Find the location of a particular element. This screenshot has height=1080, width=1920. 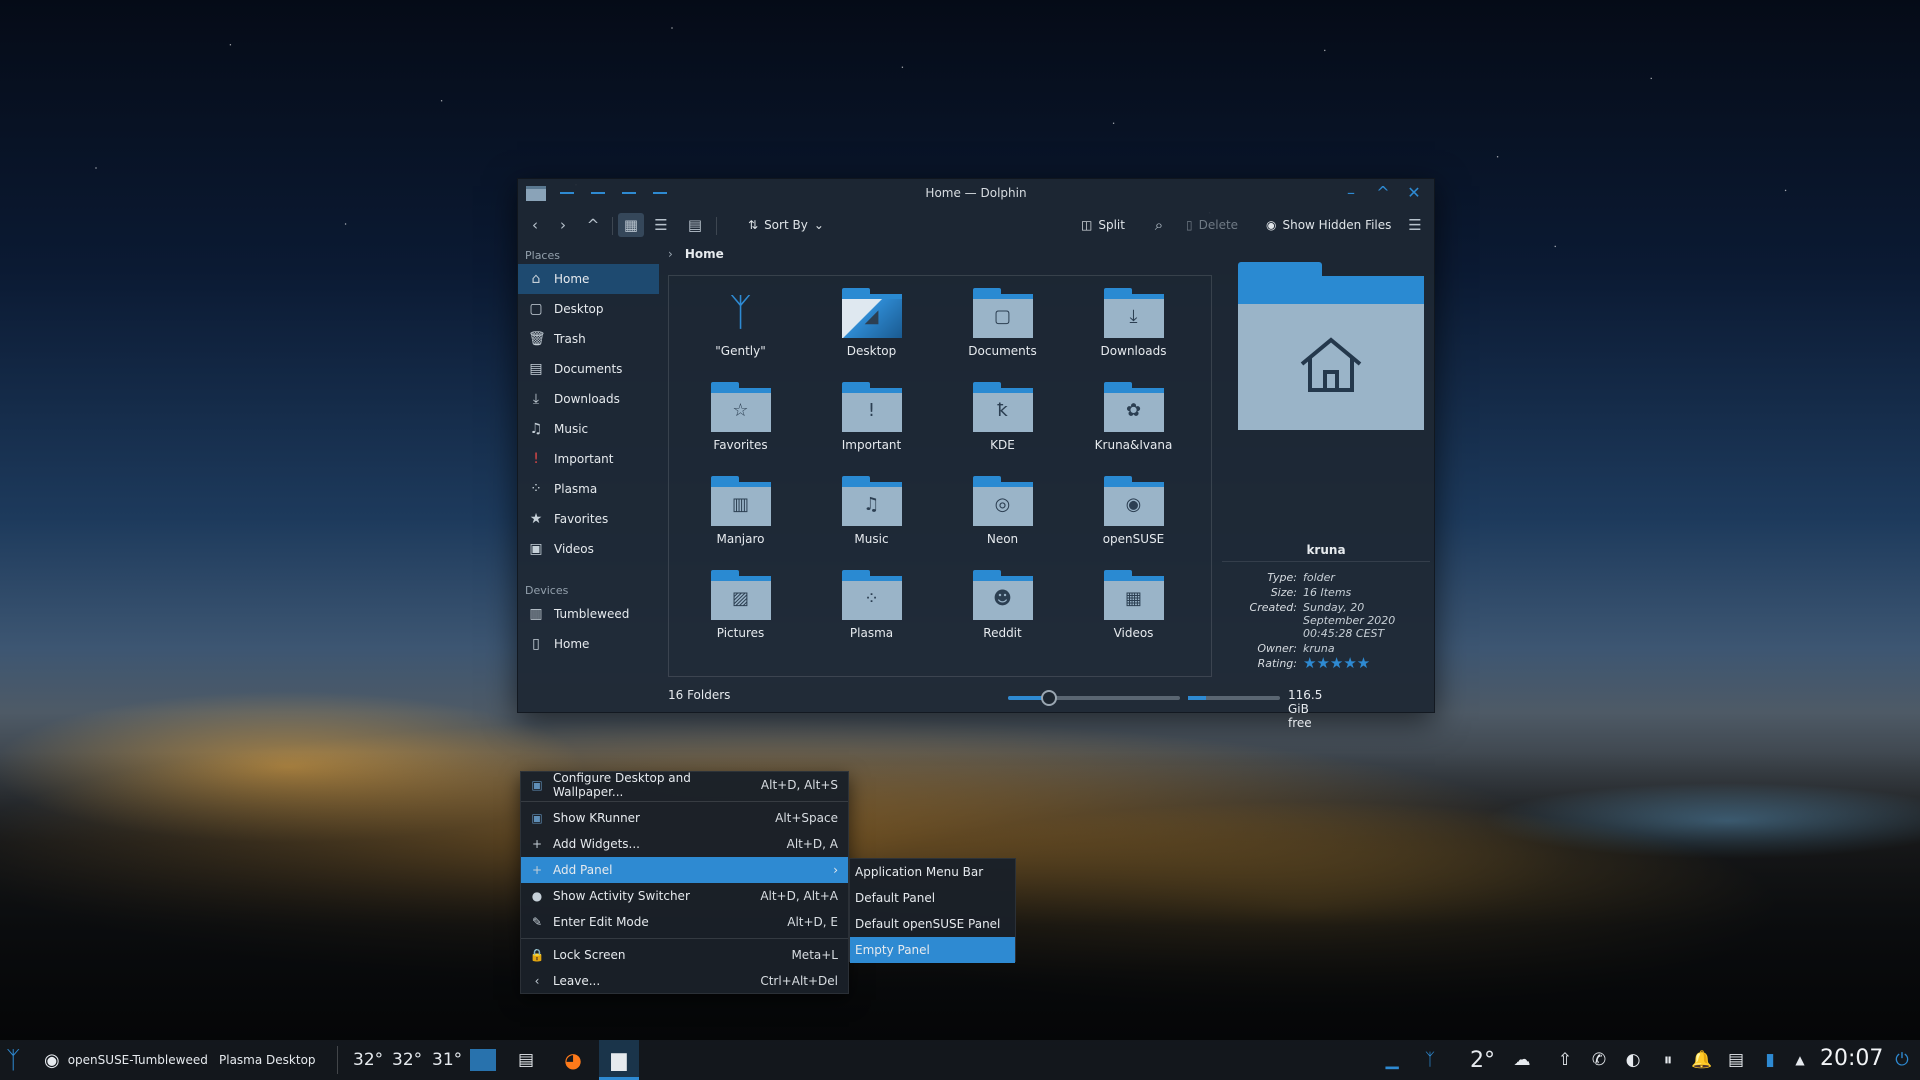

menu-item-show-krunner: ▣ Show KRunner Alt+Space is located at coordinates (684, 818).